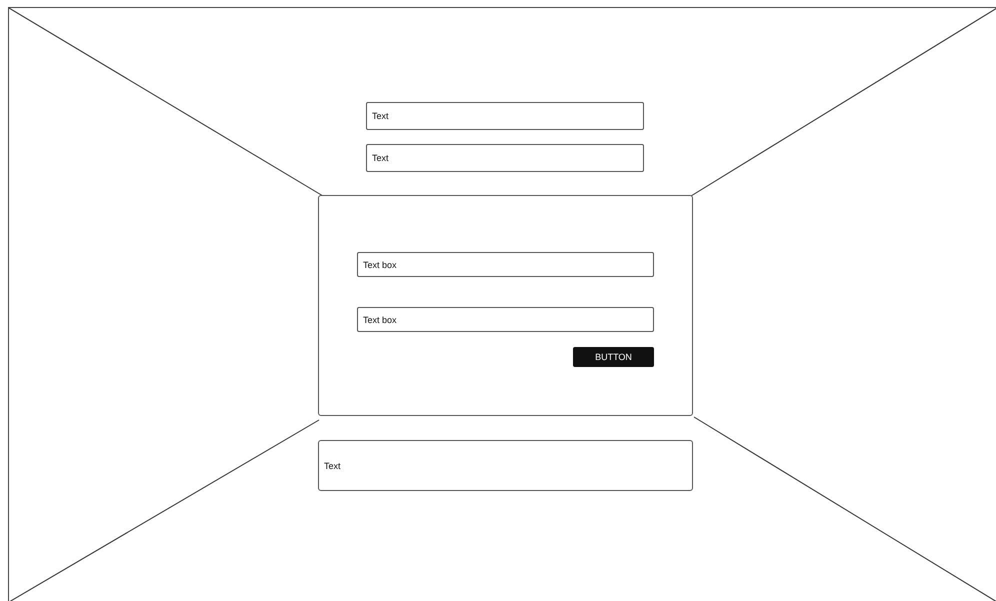 This screenshot has height=601, width=996. I want to click on text-area: Text, so click(505, 465).